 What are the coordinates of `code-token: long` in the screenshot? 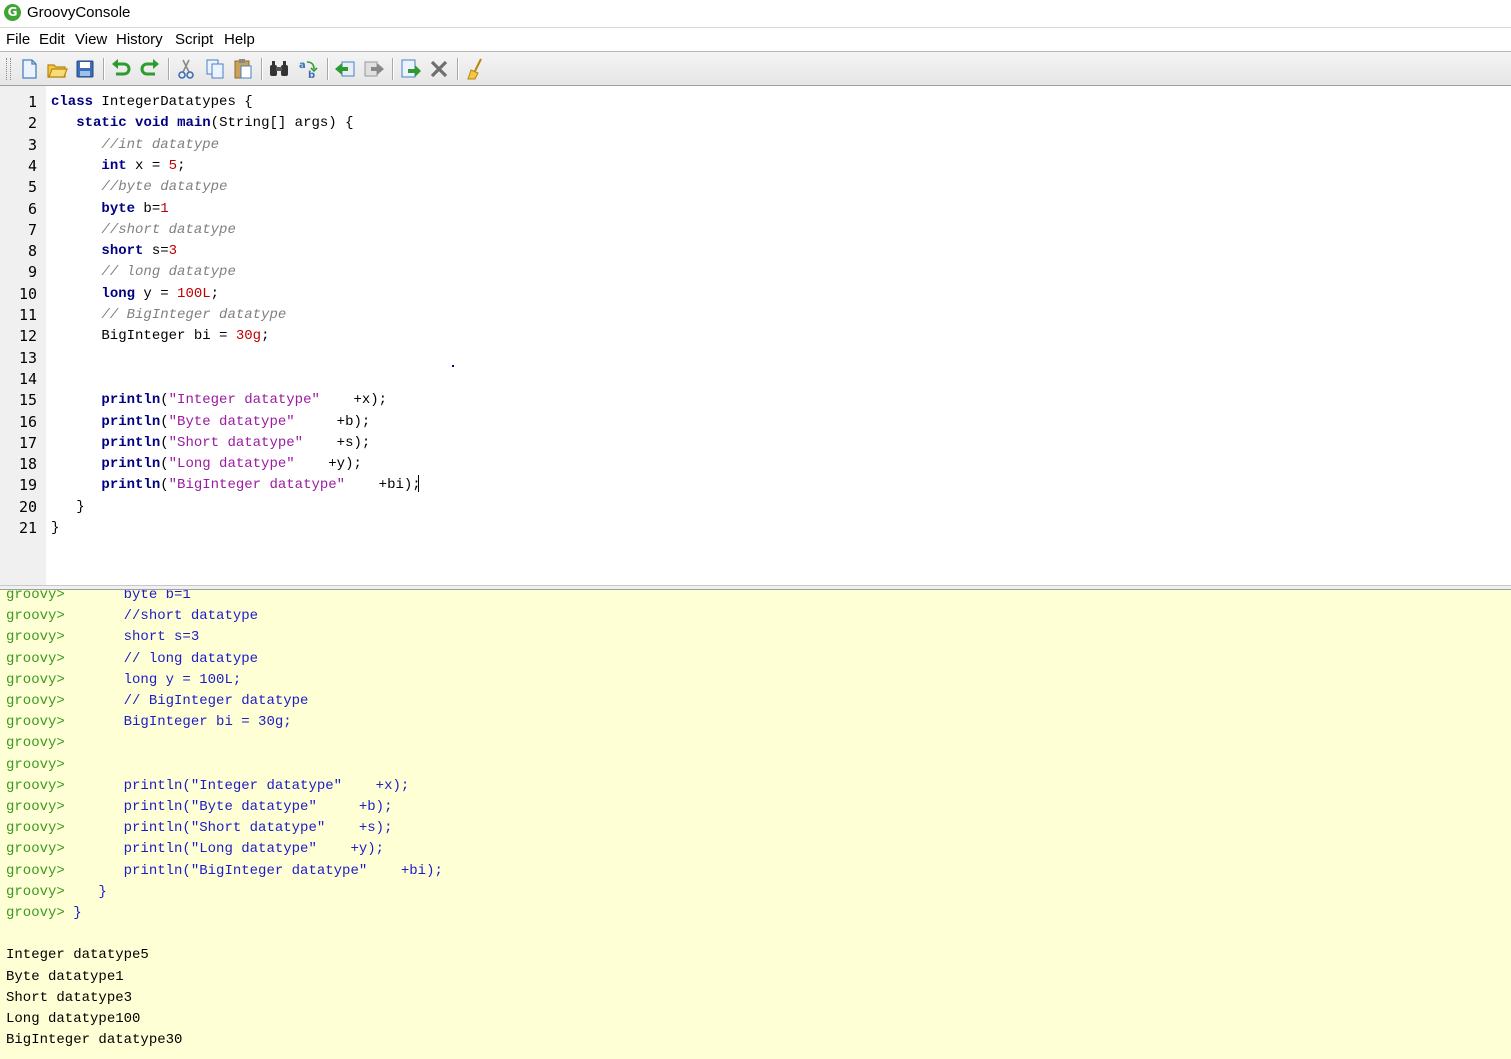 It's located at (118, 293).